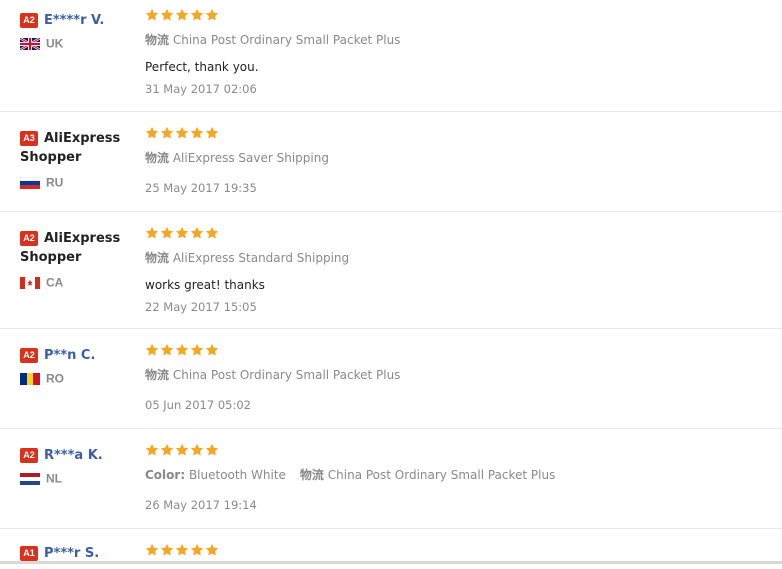  I want to click on reviewer-info: A2 AliExpress Shopper CA, so click(79, 259).